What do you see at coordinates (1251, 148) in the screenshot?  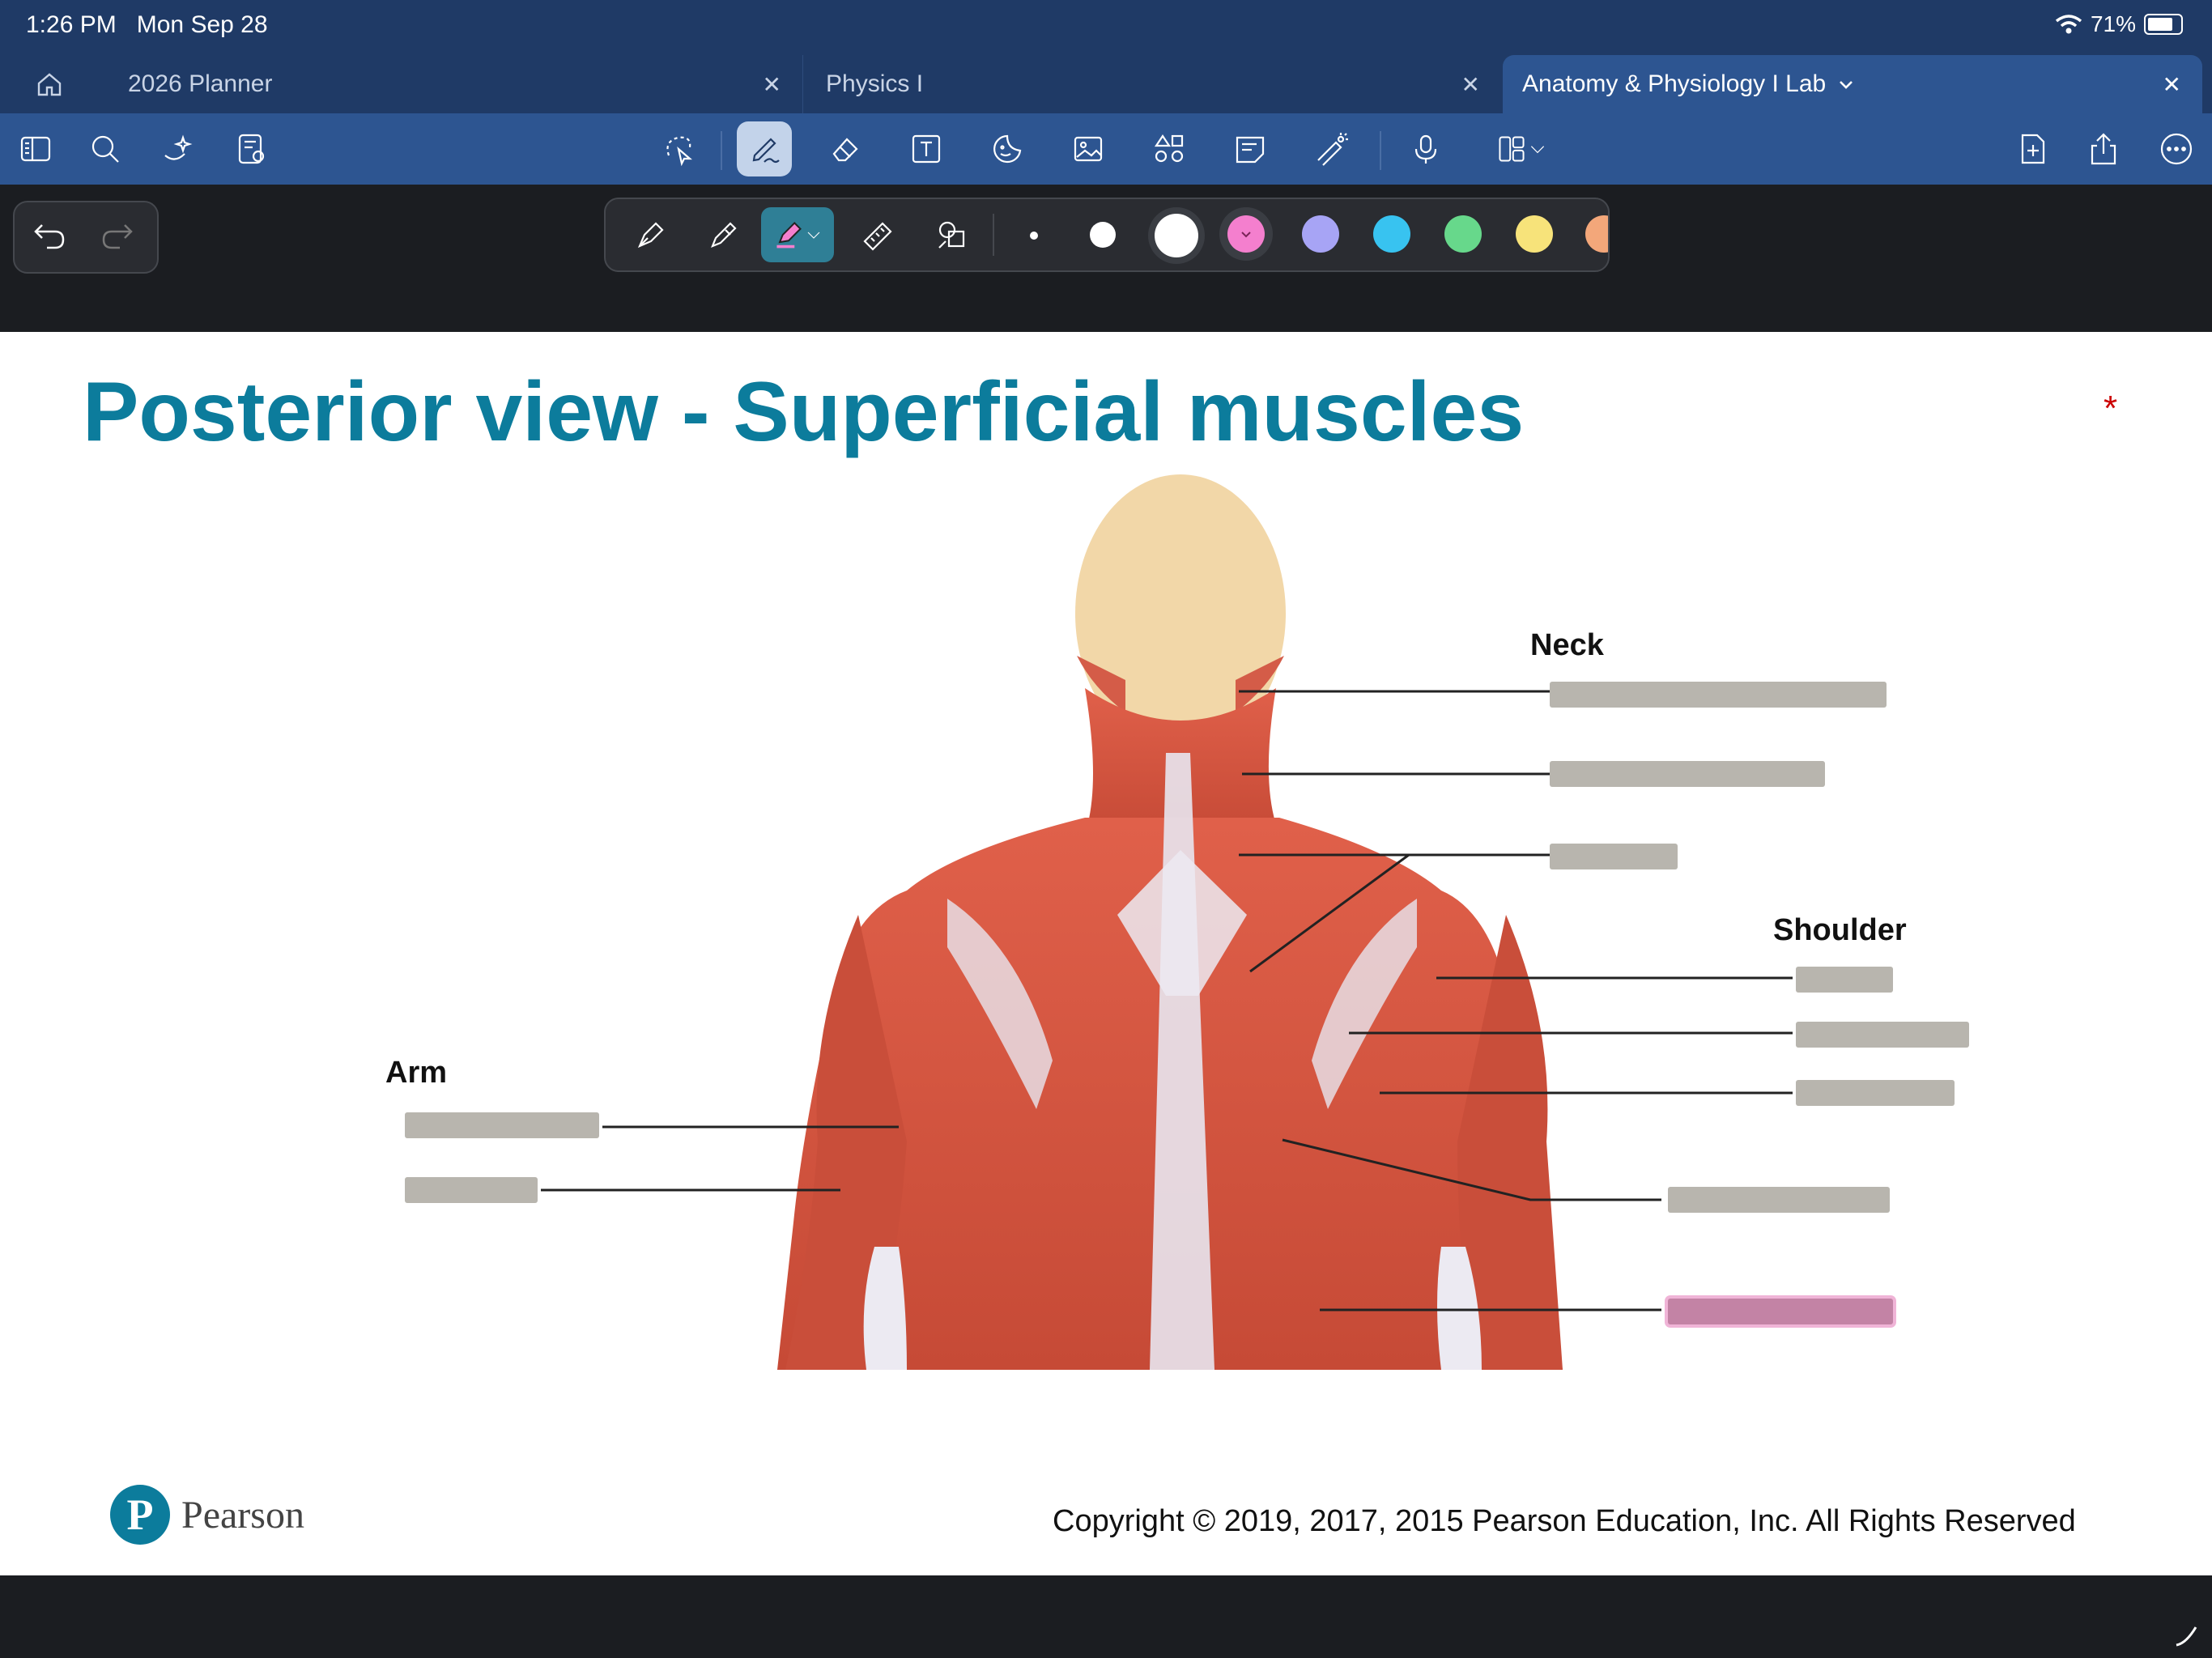 I see `sticky-note-button` at bounding box center [1251, 148].